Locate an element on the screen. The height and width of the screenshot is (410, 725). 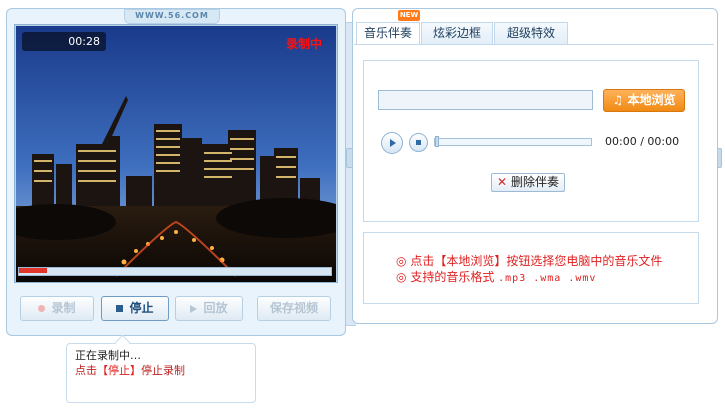
save-video-button-label: 保存视频 is located at coordinates (293, 308).